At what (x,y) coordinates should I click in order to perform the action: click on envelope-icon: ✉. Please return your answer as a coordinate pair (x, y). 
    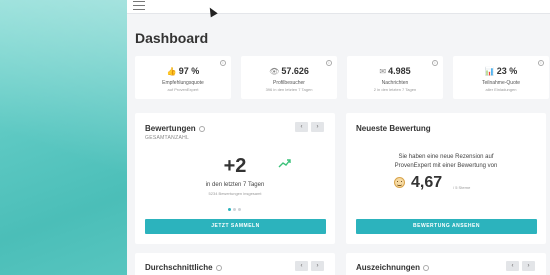
    Looking at the image, I should click on (383, 71).